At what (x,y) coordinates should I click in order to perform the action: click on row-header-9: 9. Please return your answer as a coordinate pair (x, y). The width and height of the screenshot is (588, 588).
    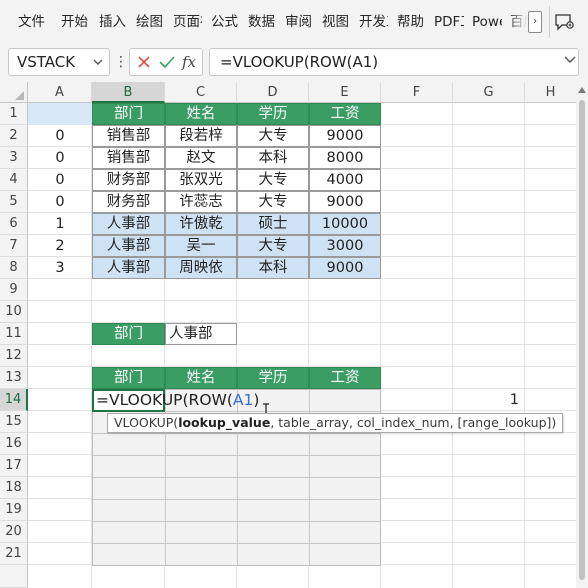
    Looking at the image, I should click on (14, 290).